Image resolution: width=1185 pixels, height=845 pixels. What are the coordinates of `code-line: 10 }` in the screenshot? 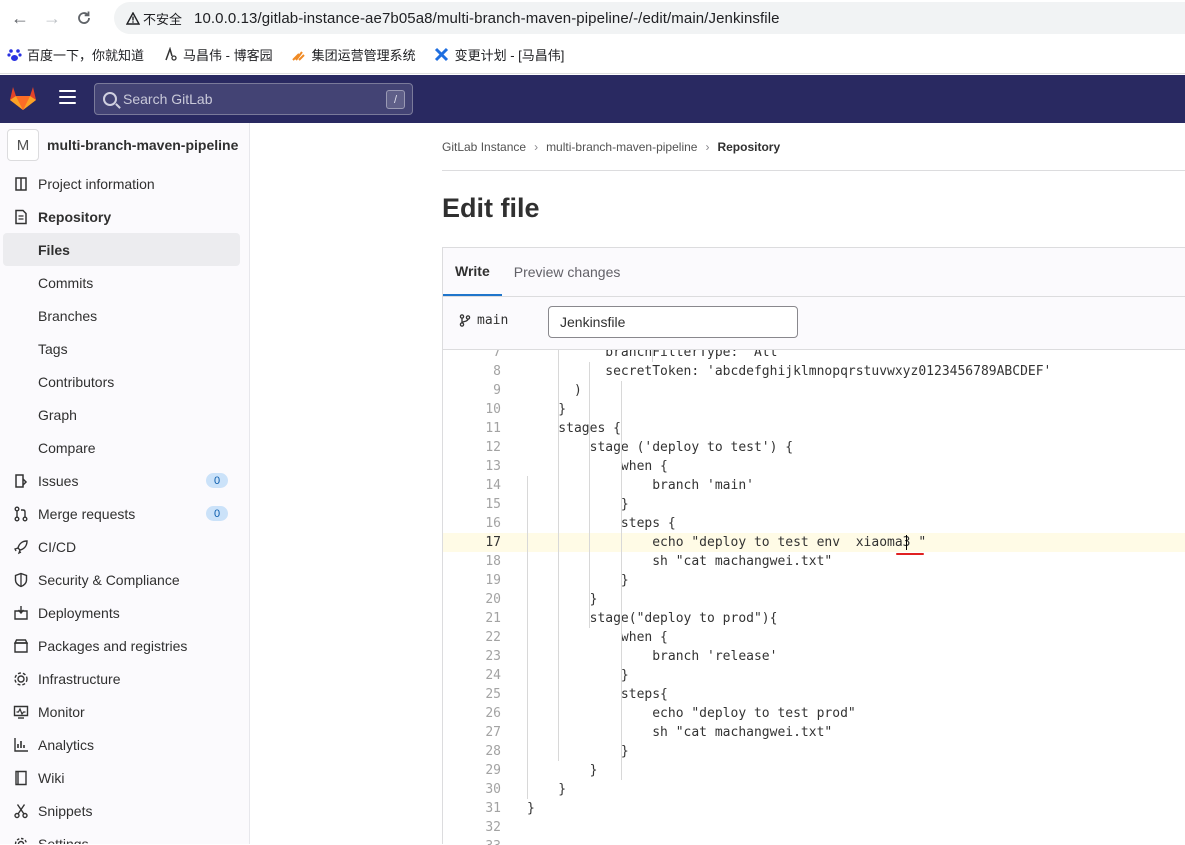 It's located at (814, 409).